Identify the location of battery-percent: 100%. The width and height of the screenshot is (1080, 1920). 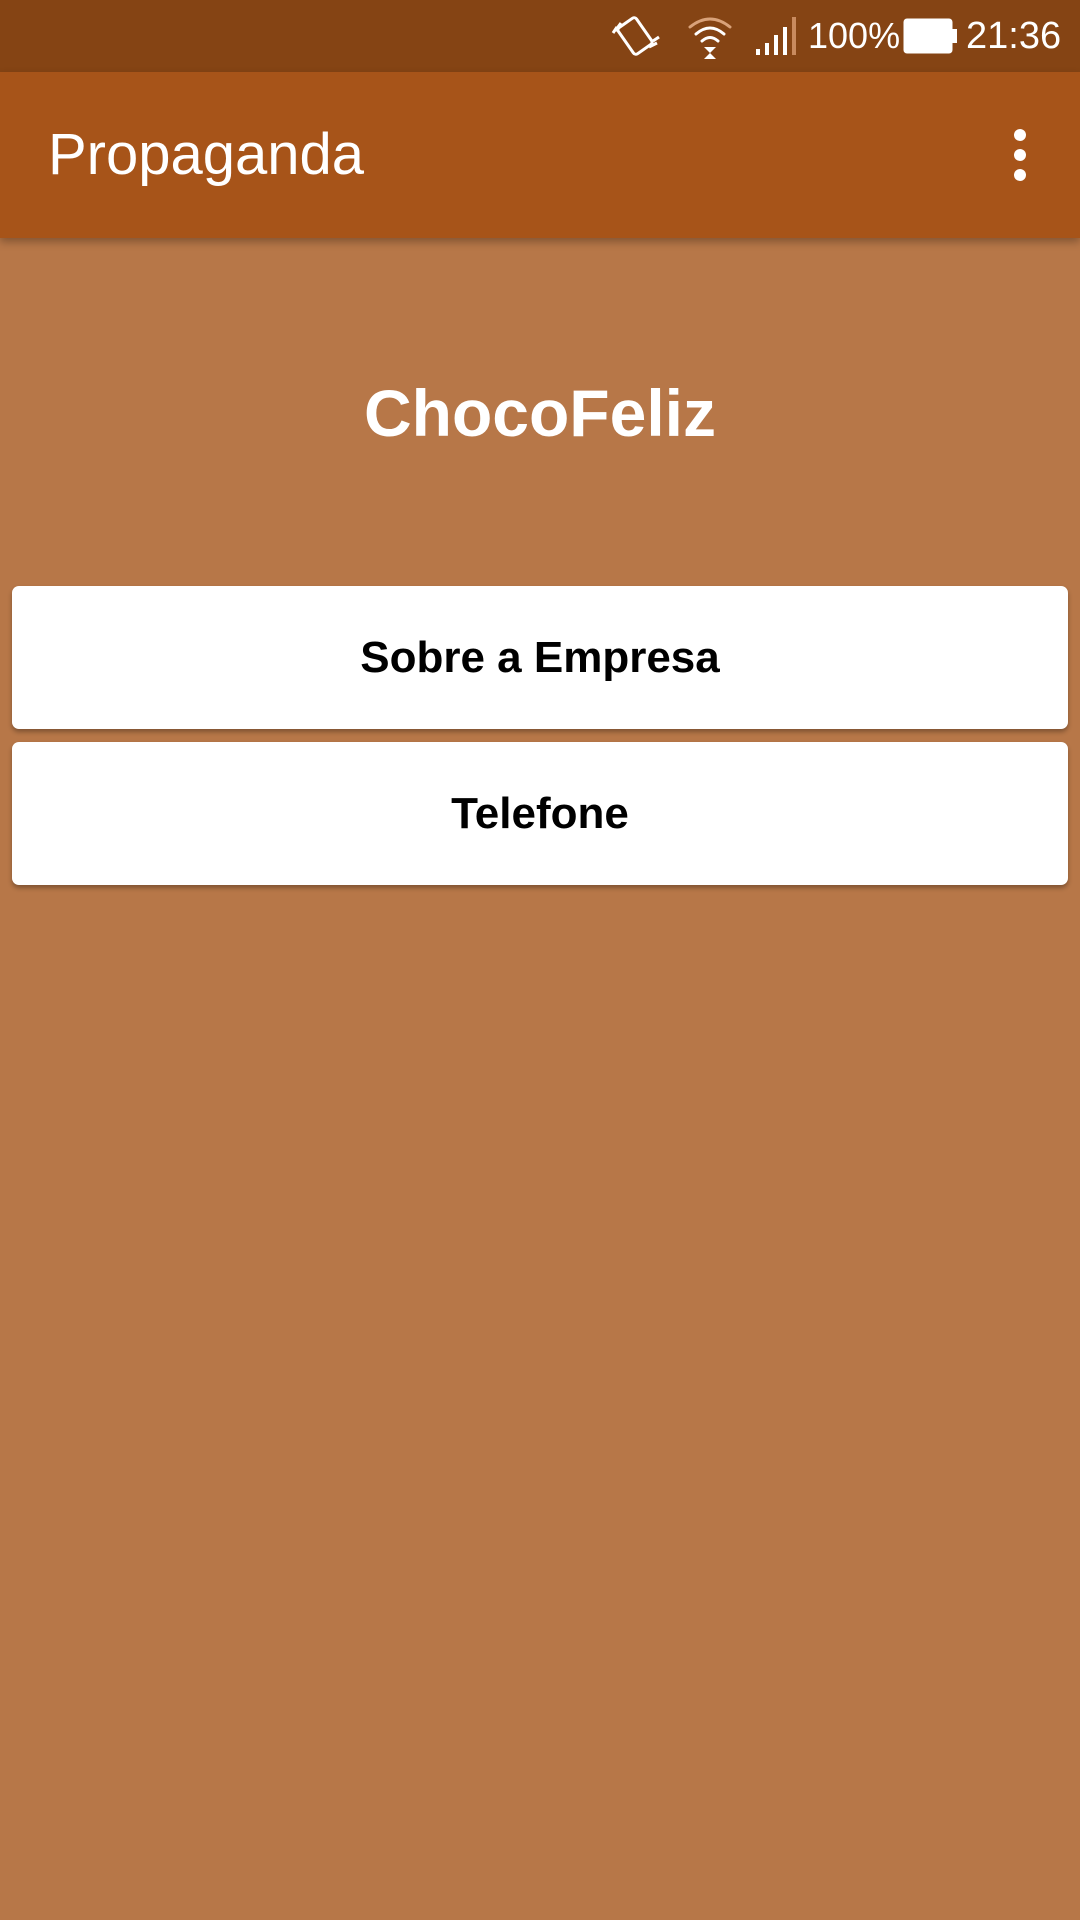
(854, 35).